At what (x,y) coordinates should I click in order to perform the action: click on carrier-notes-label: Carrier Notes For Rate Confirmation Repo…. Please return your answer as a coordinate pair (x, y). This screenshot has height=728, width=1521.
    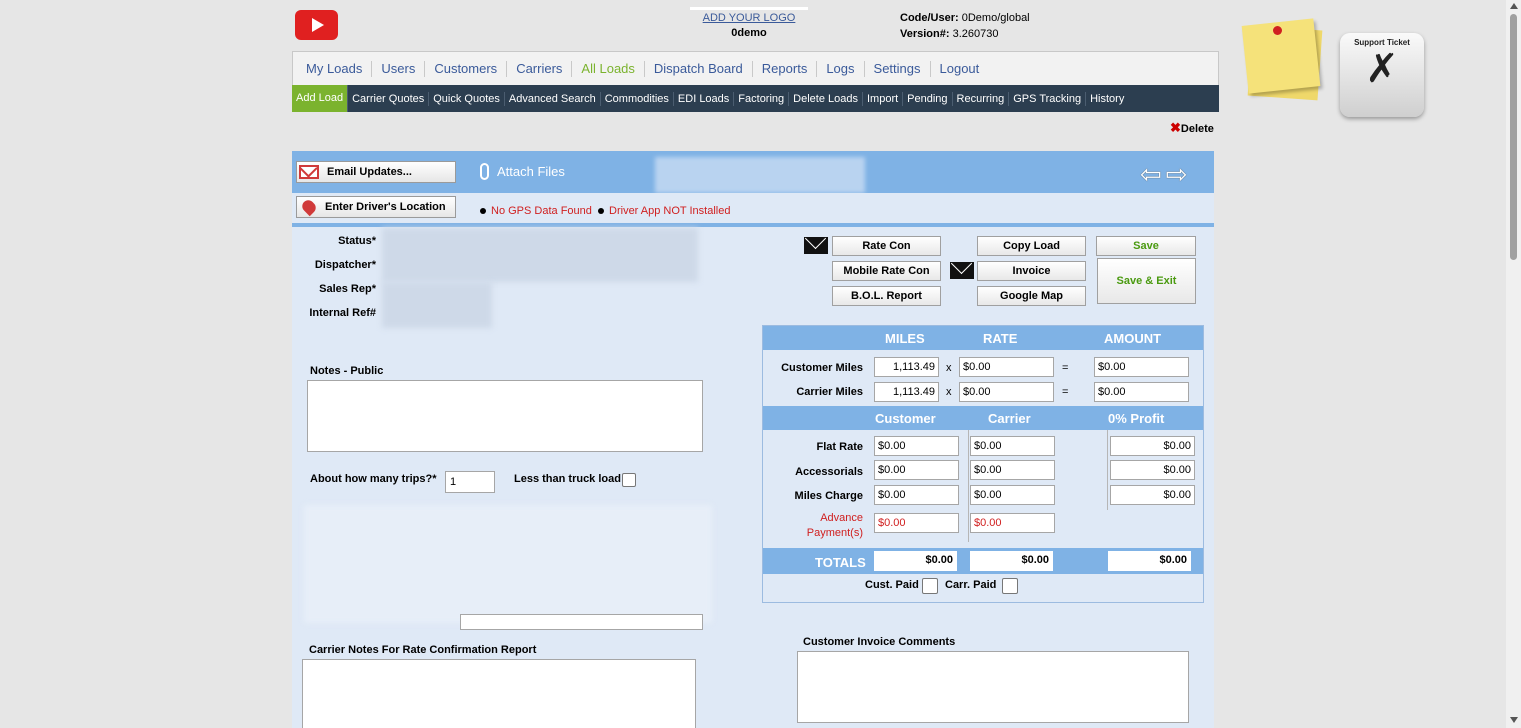
    Looking at the image, I should click on (423, 650).